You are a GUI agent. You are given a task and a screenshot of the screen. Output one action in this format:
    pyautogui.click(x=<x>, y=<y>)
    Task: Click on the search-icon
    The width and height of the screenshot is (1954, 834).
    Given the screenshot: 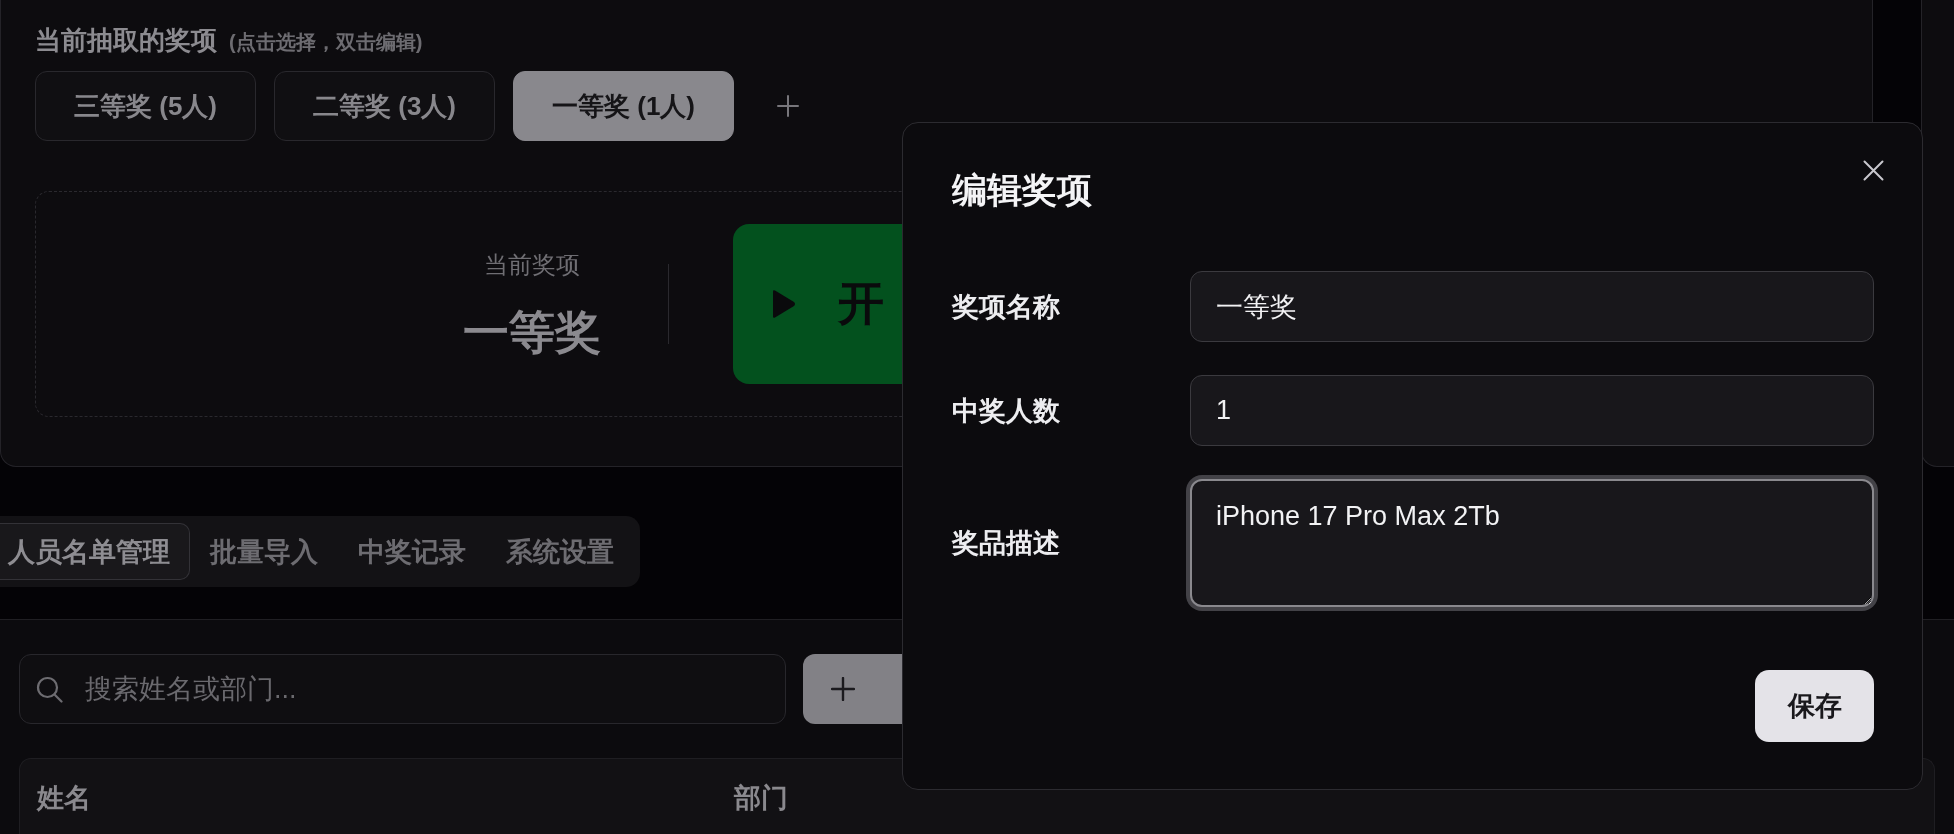 What is the action you would take?
    pyautogui.click(x=49, y=689)
    